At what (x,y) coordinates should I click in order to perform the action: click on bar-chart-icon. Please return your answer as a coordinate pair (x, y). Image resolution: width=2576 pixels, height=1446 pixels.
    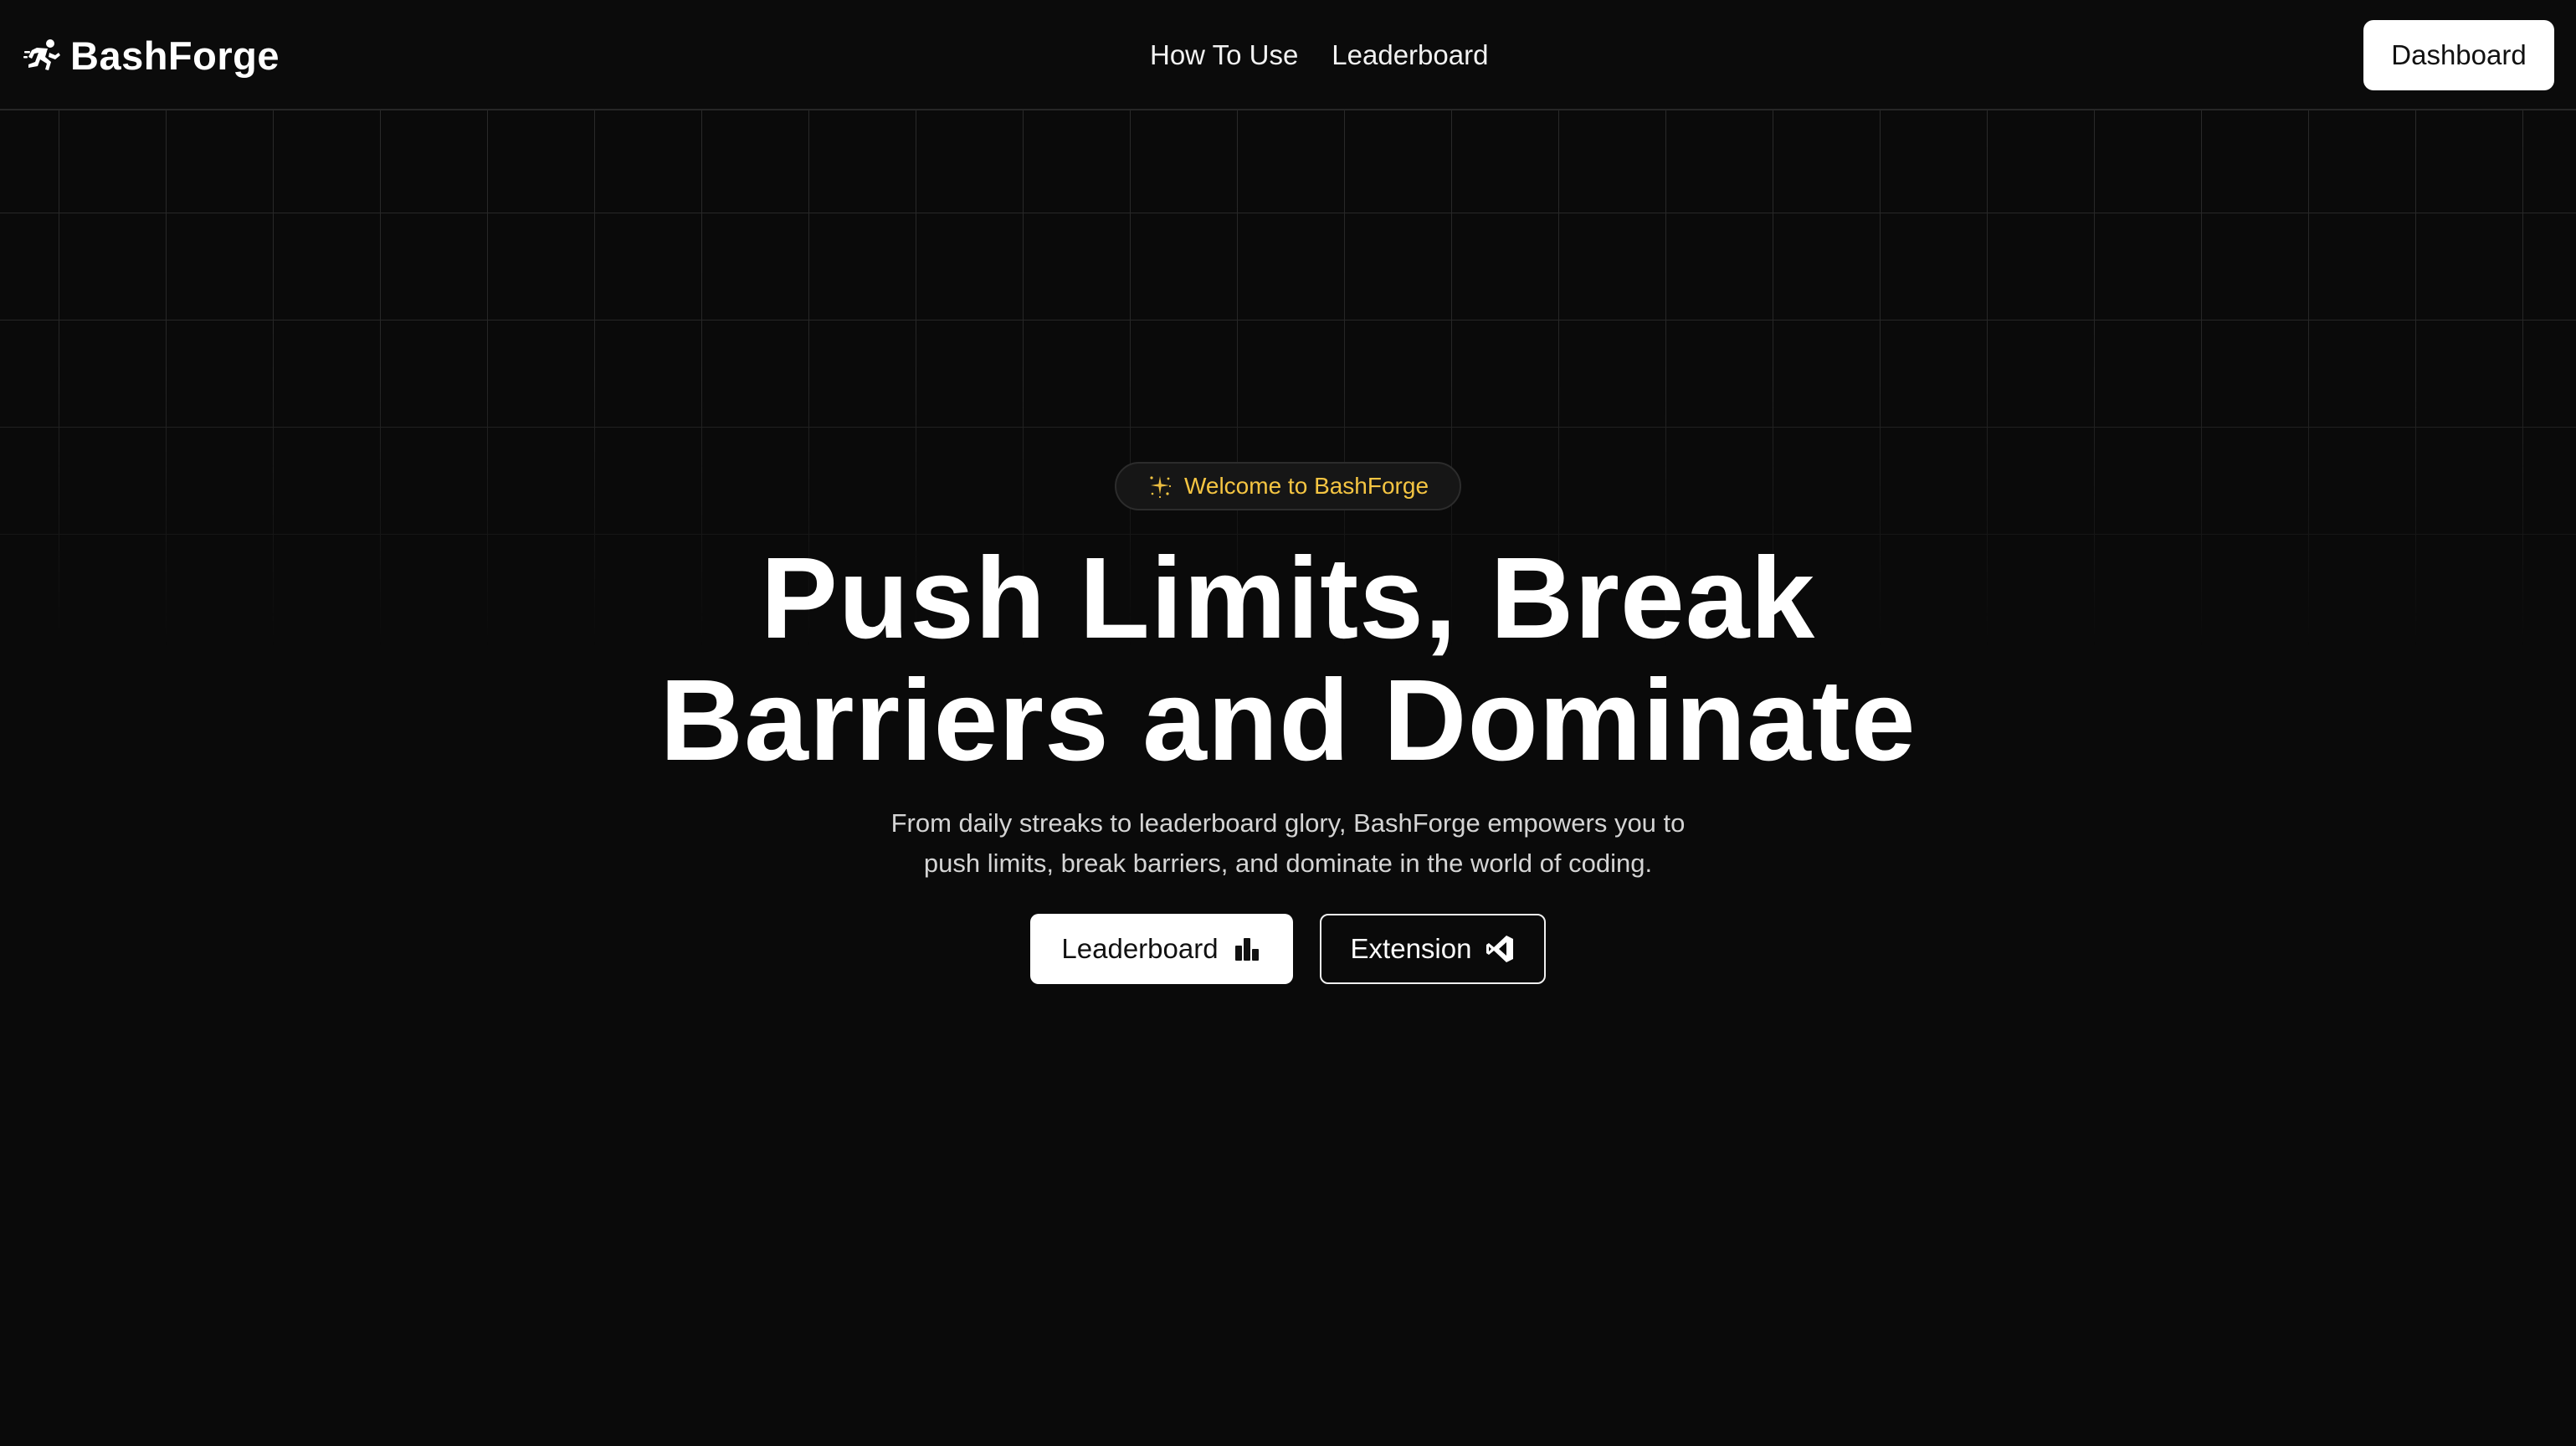
    Looking at the image, I should click on (1246, 949).